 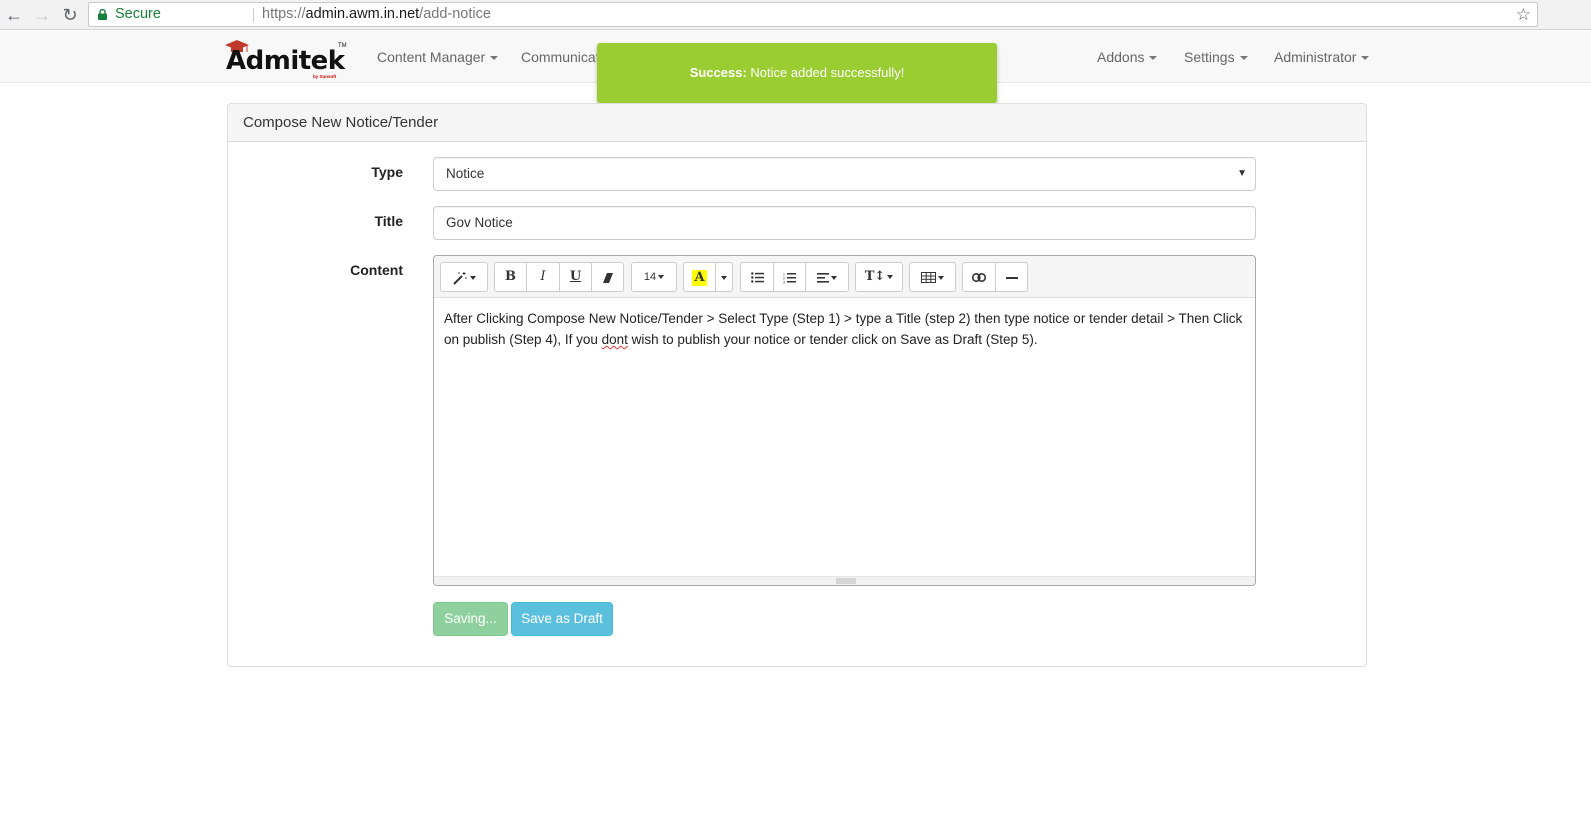 I want to click on font-color-dropdown, so click(x=724, y=277).